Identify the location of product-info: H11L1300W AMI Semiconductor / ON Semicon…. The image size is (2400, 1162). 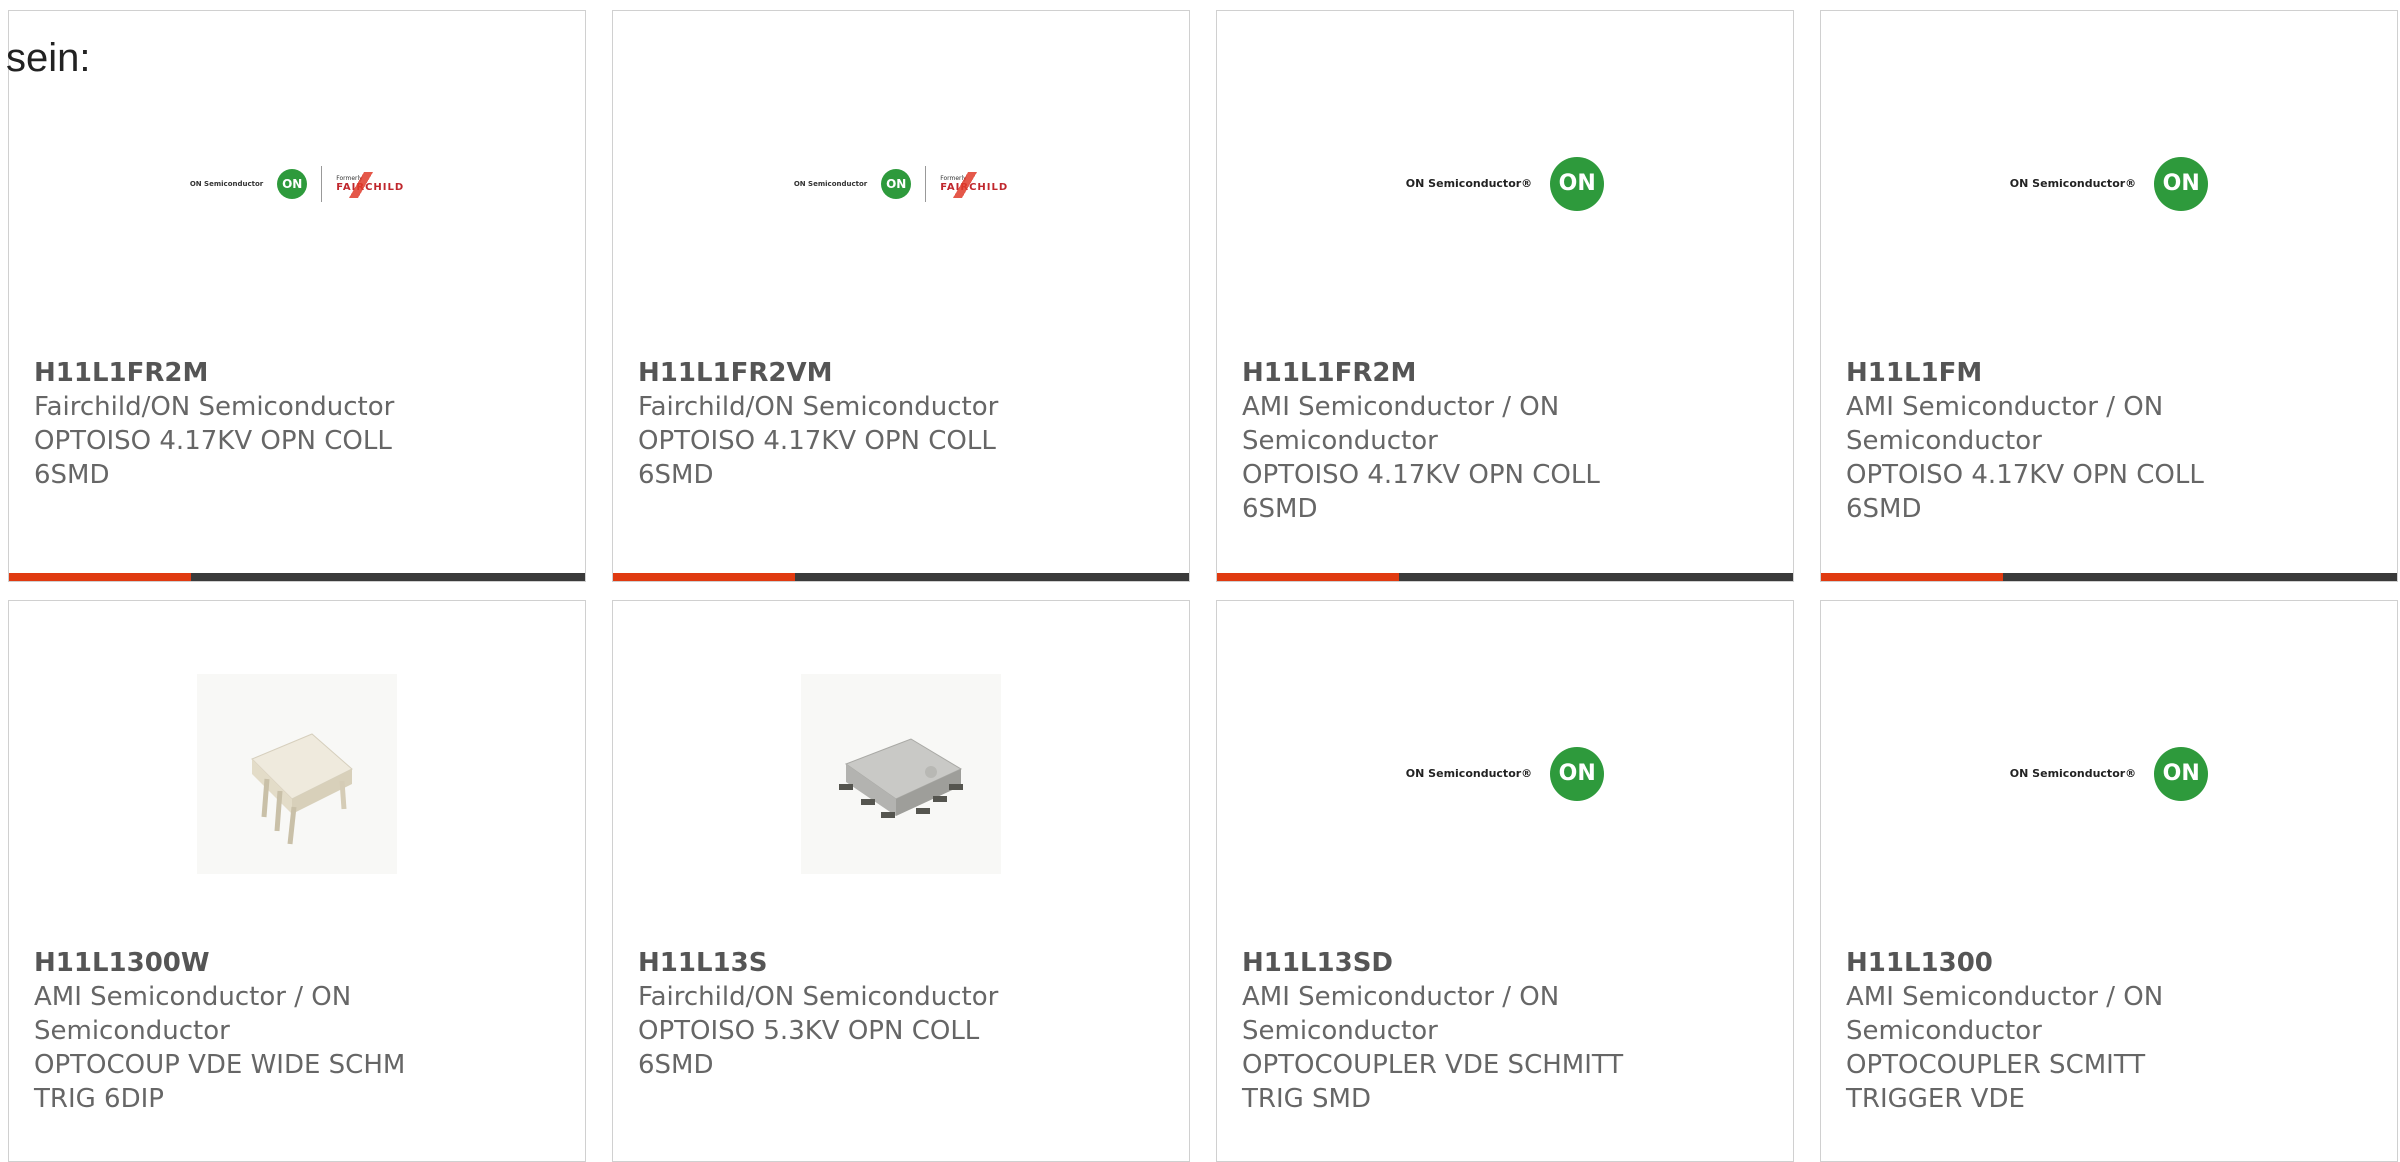
(244, 1031).